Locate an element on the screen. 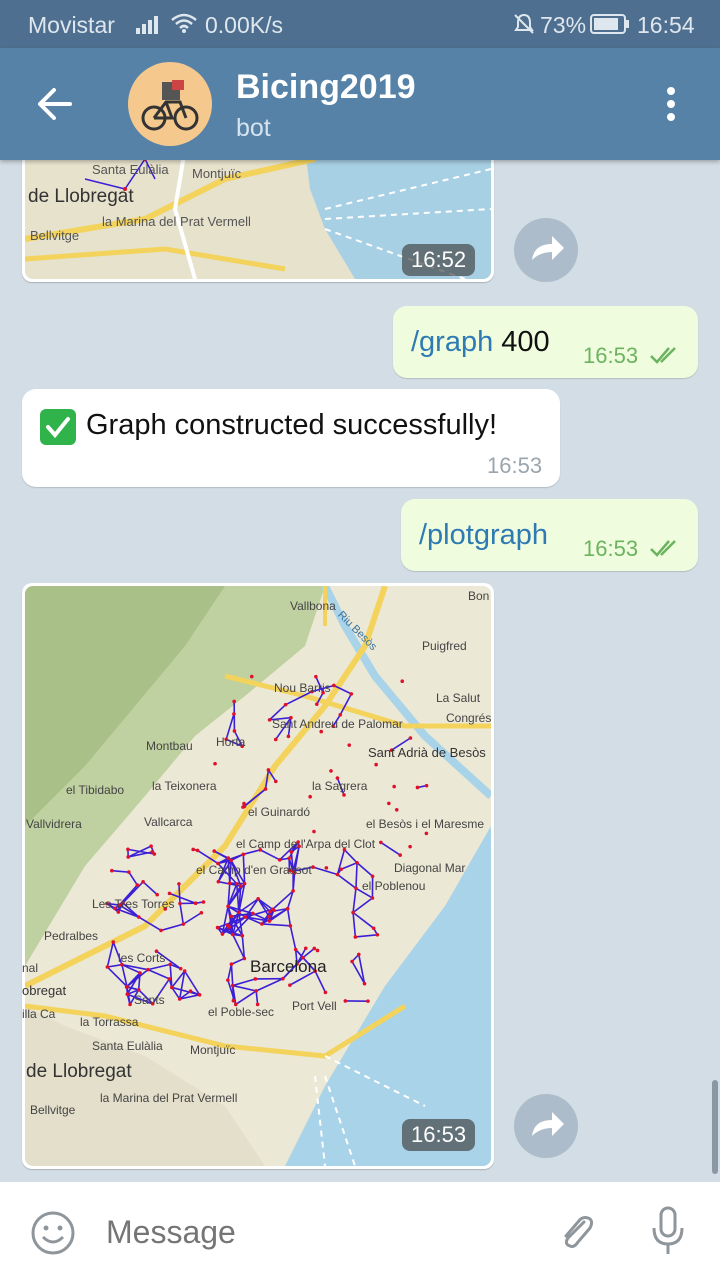  paperclip-icon is located at coordinates (576, 1232).